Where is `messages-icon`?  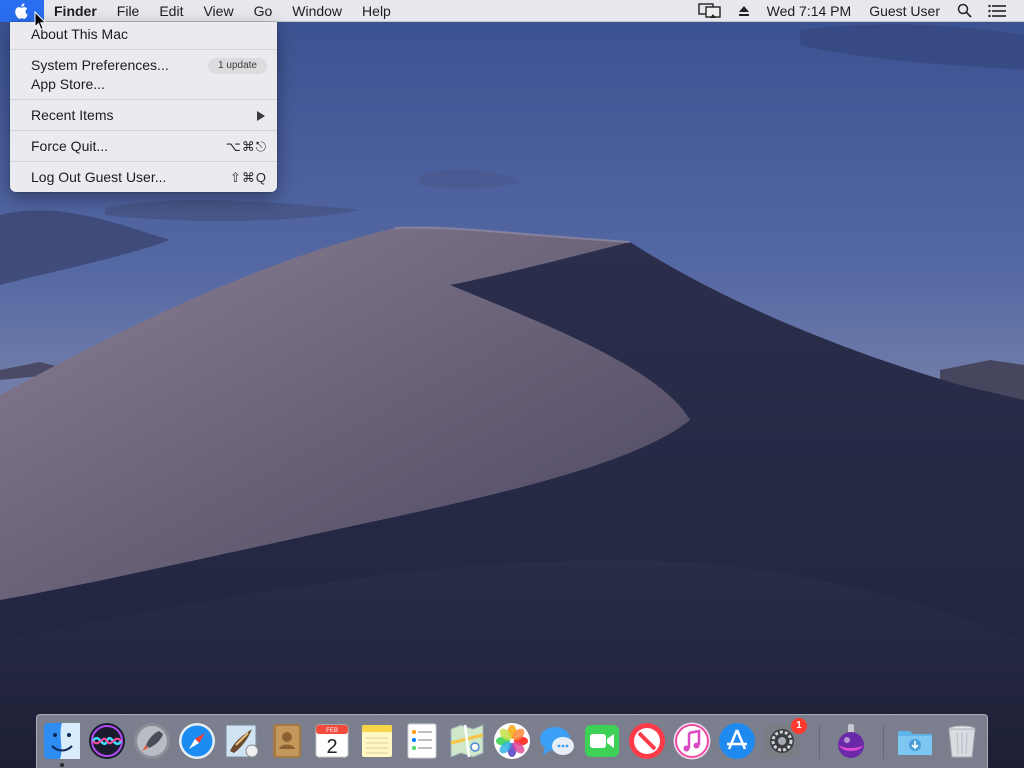 messages-icon is located at coordinates (557, 741).